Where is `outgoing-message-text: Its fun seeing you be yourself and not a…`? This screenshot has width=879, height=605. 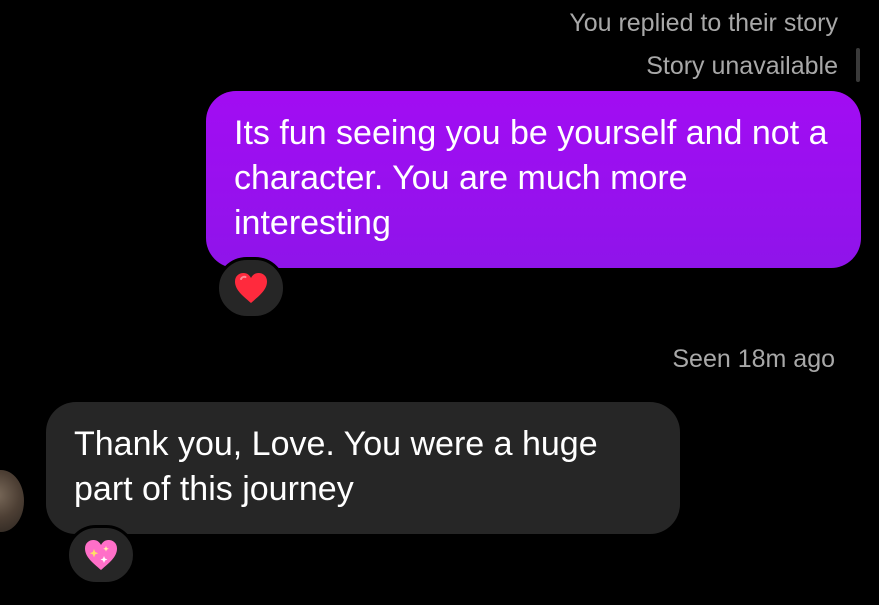 outgoing-message-text: Its fun seeing you be yourself and not a… is located at coordinates (531, 178).